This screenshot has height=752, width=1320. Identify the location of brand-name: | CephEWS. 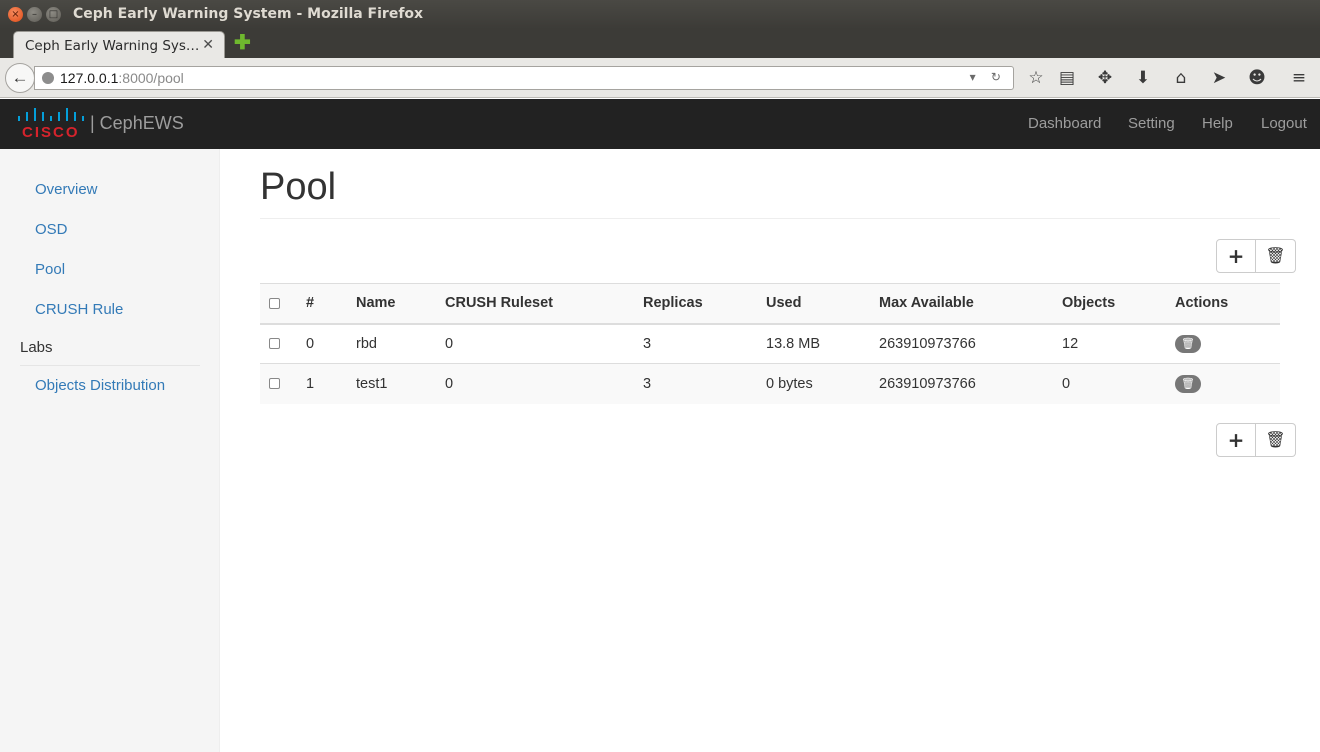
(137, 123).